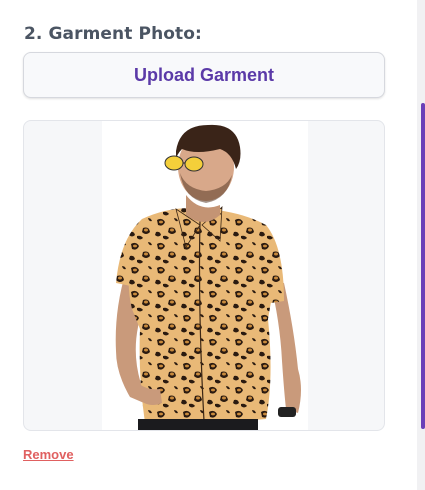 The image size is (425, 490). Describe the element at coordinates (204, 75) in the screenshot. I see `upload-garment-button: Upload Garment` at that location.